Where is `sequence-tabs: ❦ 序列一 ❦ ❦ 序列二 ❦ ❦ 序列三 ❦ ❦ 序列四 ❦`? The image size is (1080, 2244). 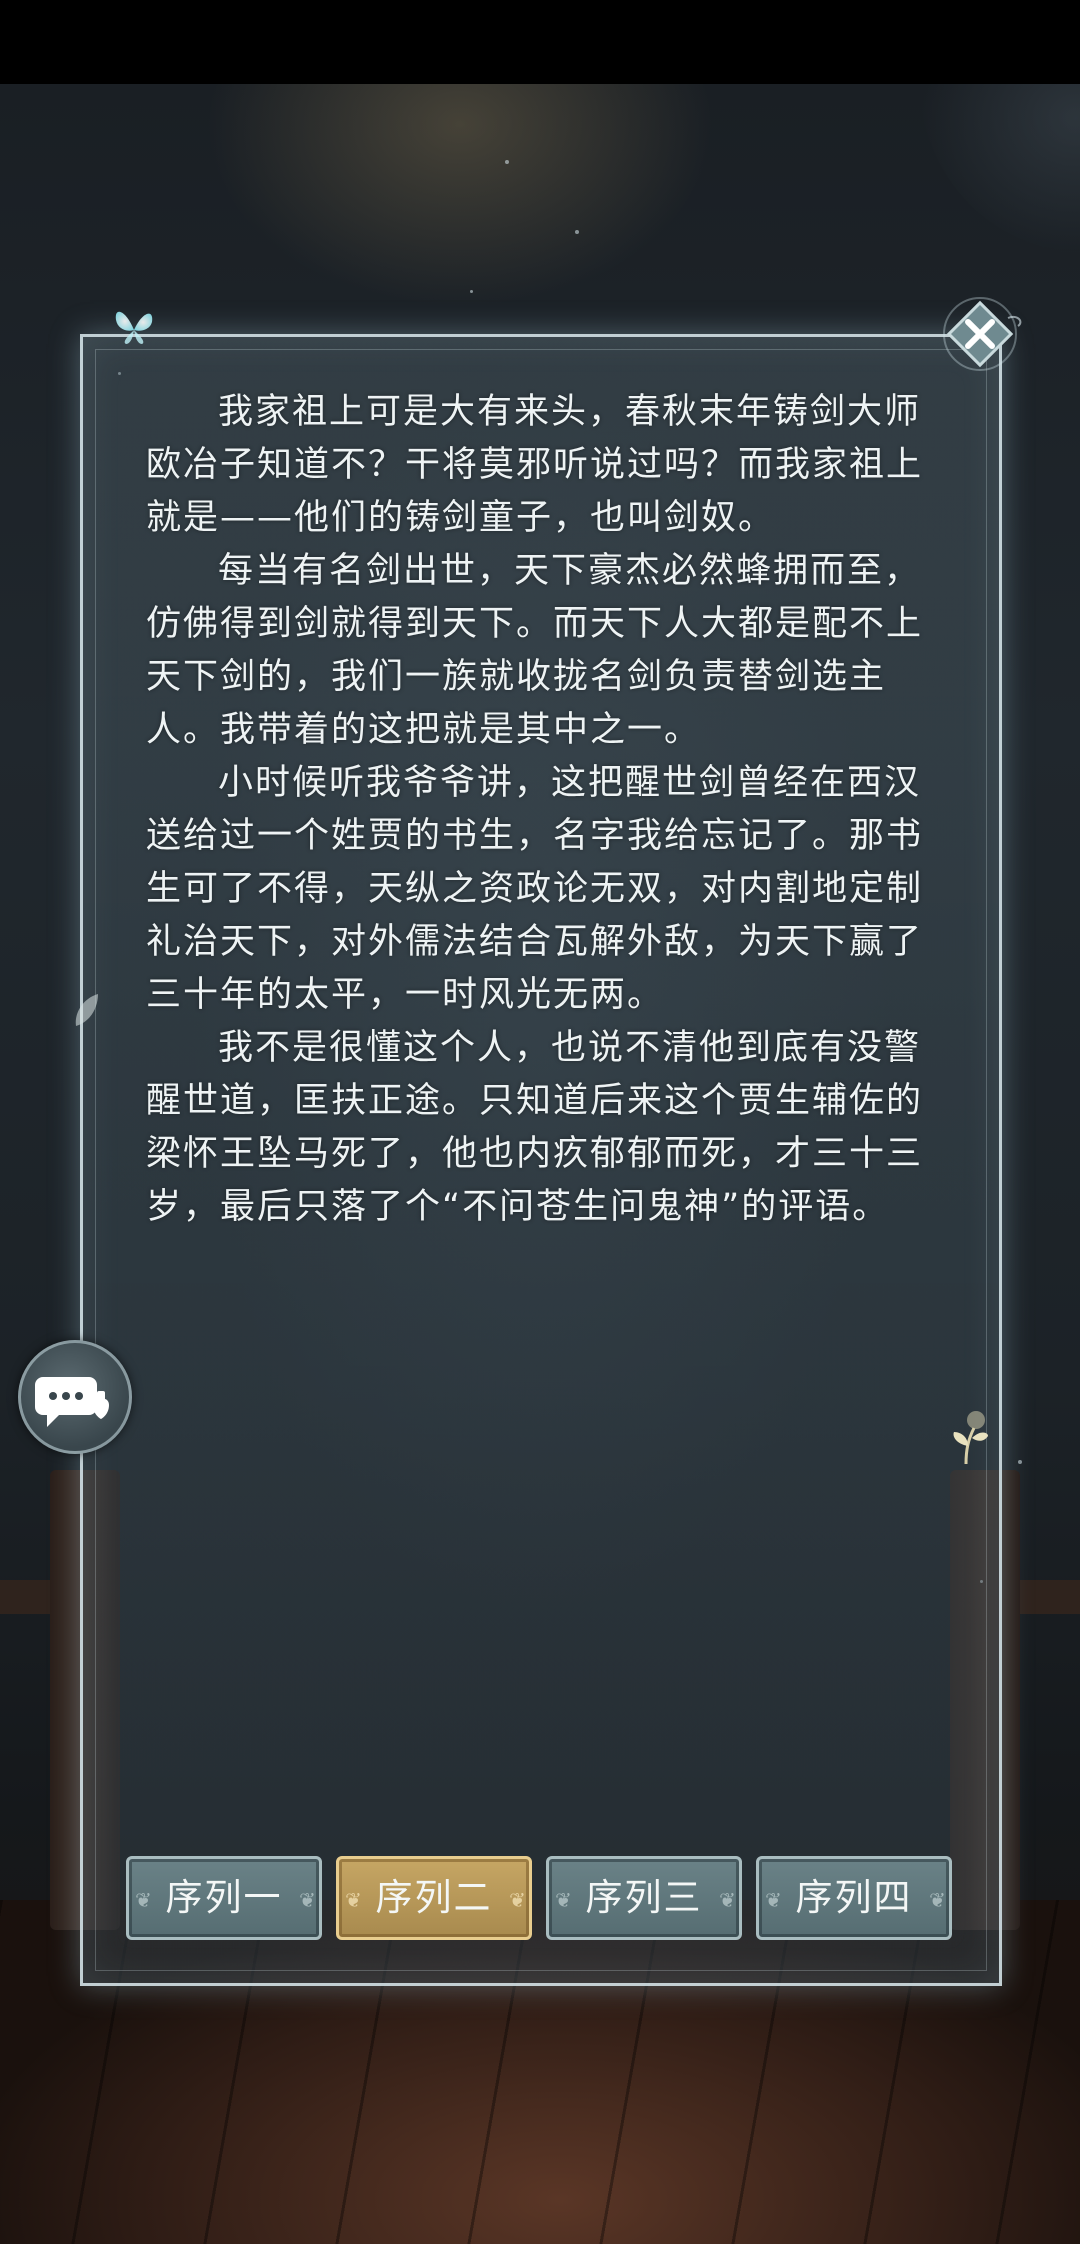 sequence-tabs: ❦ 序列一 ❦ ❦ 序列二 ❦ ❦ 序列三 ❦ ❦ 序列四 ❦ is located at coordinates (541, 1899).